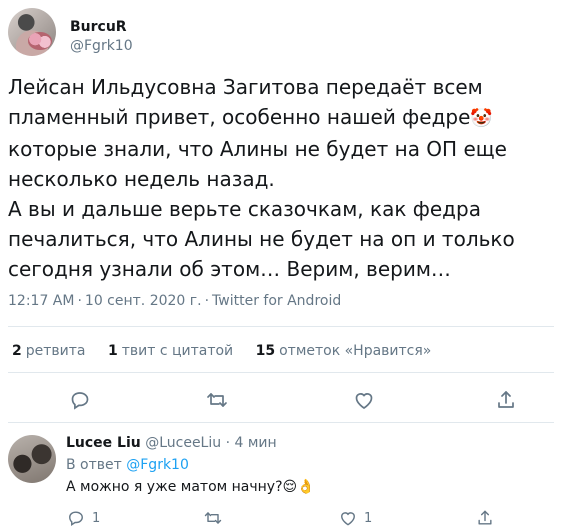  I want to click on tweet-actions, so click(281, 401).